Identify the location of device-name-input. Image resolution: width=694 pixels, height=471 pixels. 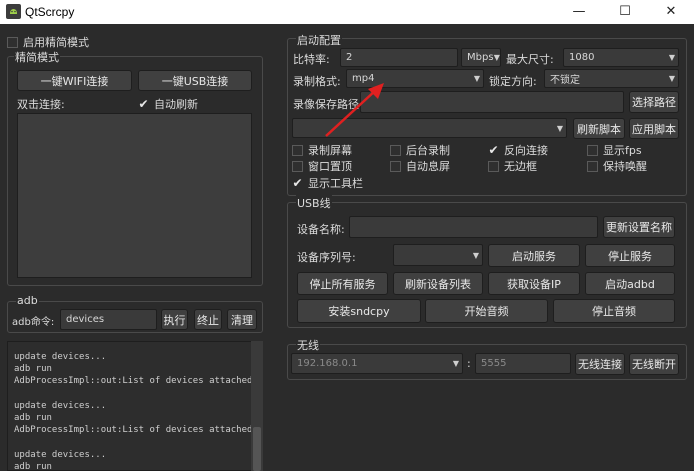
(473, 227).